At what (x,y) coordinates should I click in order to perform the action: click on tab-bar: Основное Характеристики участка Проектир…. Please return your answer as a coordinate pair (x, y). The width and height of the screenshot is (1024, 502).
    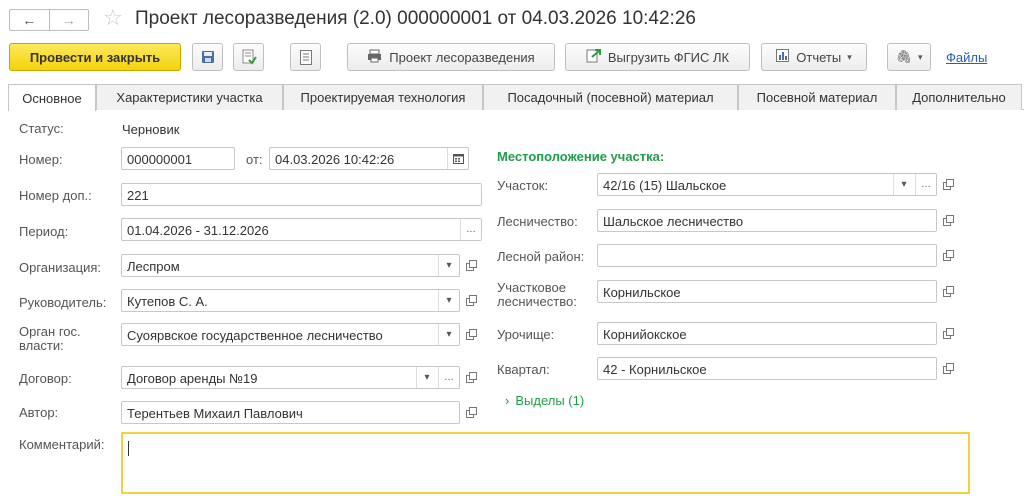
    Looking at the image, I should click on (516, 97).